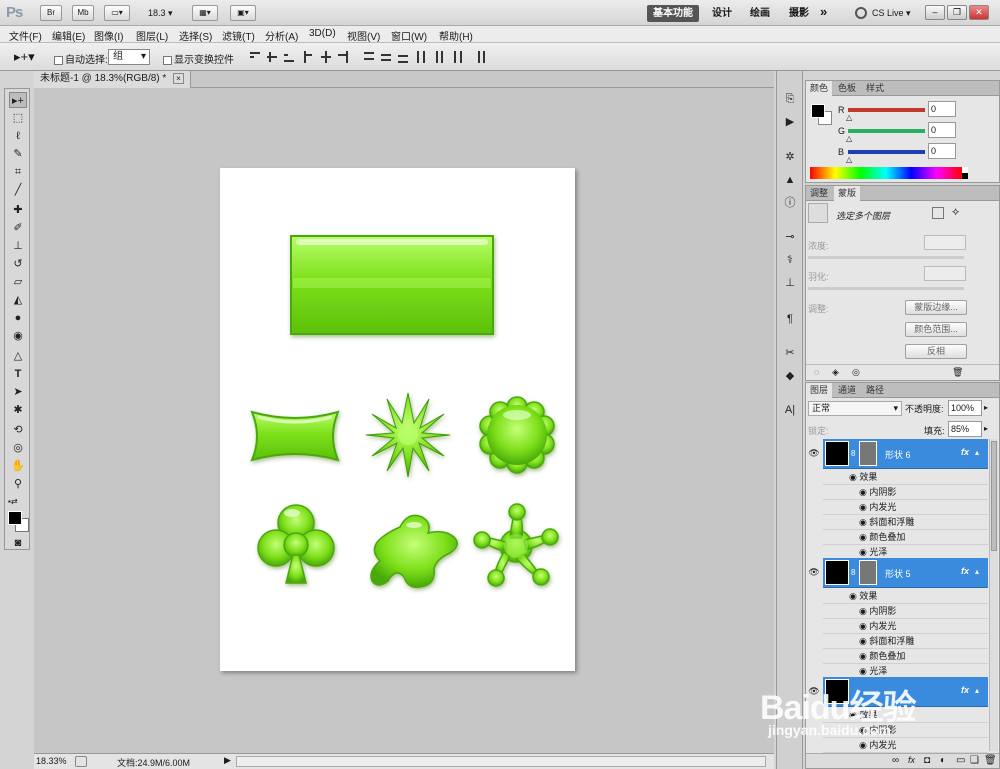 Image resolution: width=1000 pixels, height=769 pixels. Describe the element at coordinates (818, 111) in the screenshot. I see `color-foreground-swatch` at that location.